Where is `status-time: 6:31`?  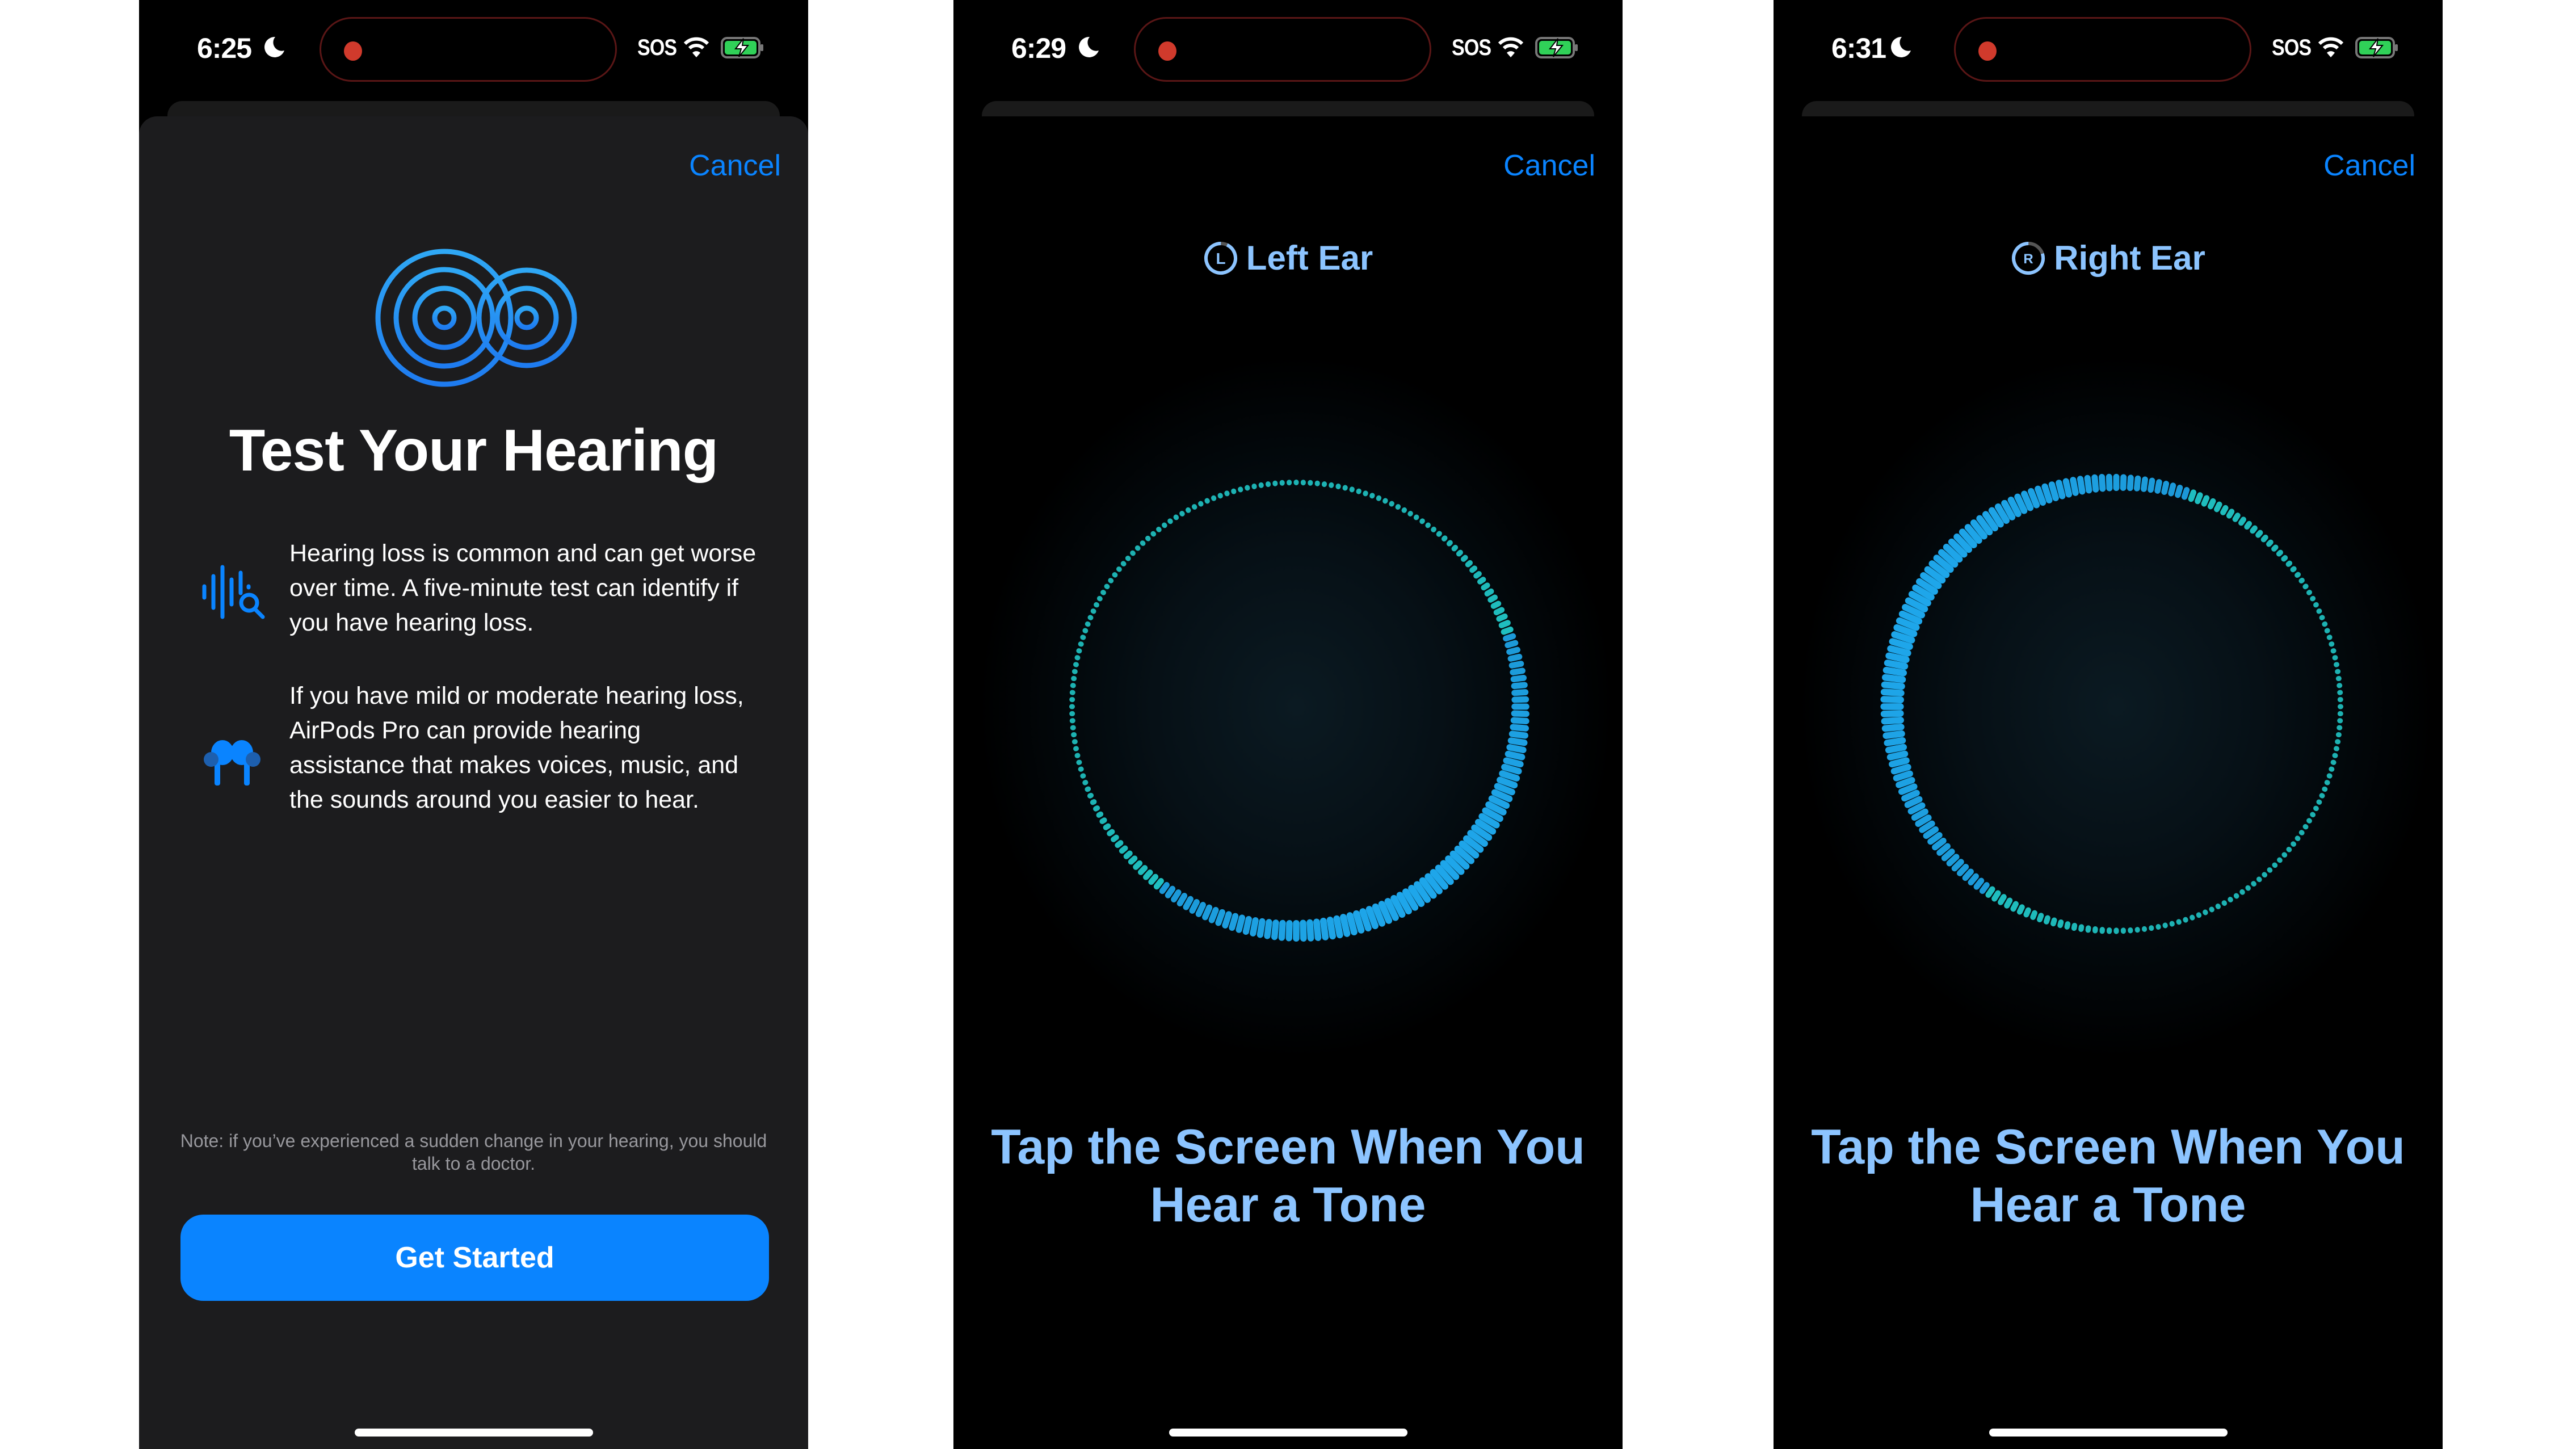 status-time: 6:31 is located at coordinates (1858, 48).